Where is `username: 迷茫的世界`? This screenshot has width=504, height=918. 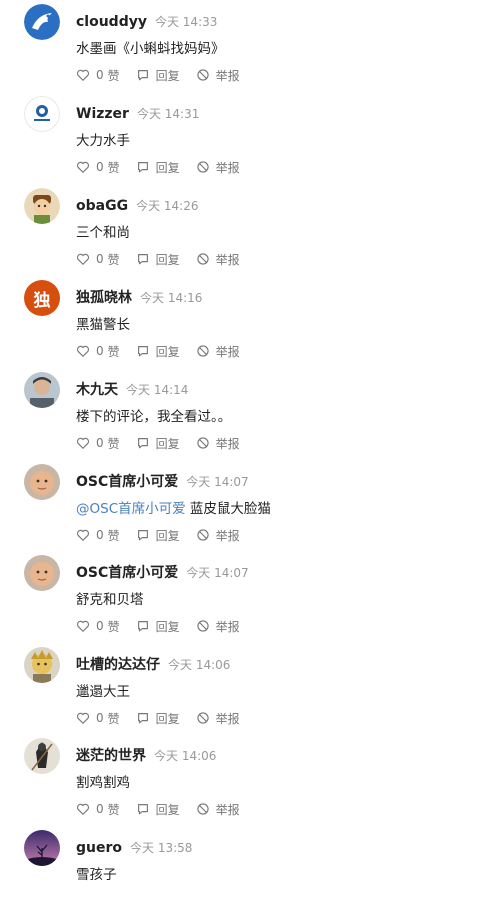 username: 迷茫的世界 is located at coordinates (111, 756).